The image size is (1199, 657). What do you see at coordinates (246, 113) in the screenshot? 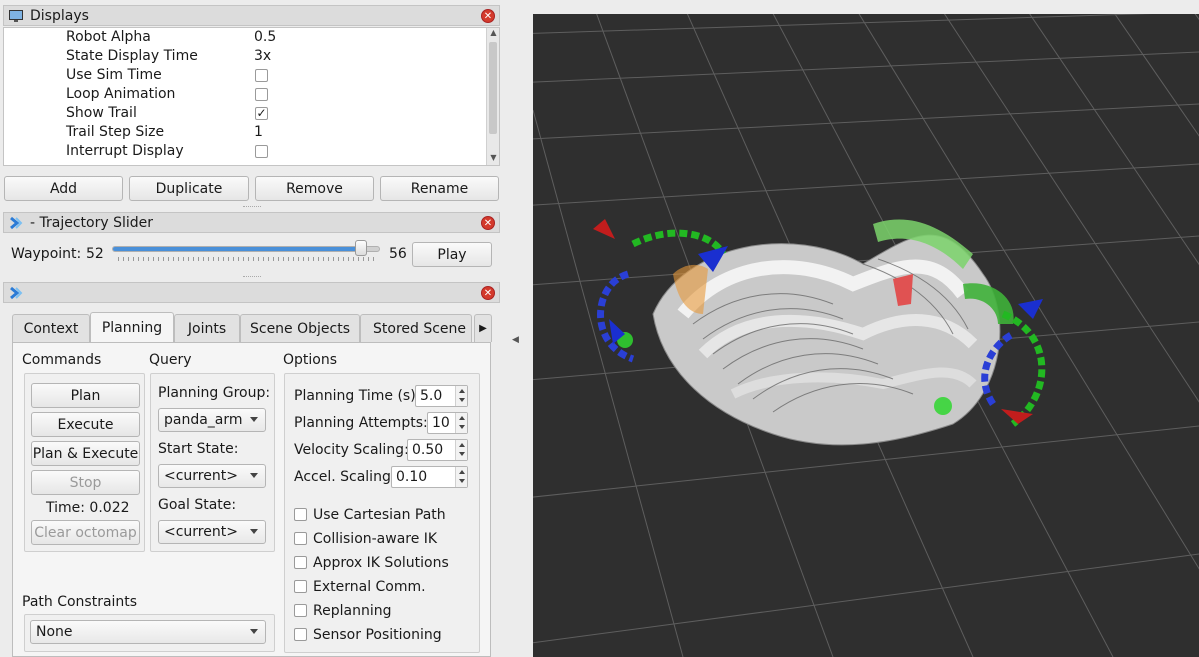
I see `property-row: Show Trail ✓` at bounding box center [246, 113].